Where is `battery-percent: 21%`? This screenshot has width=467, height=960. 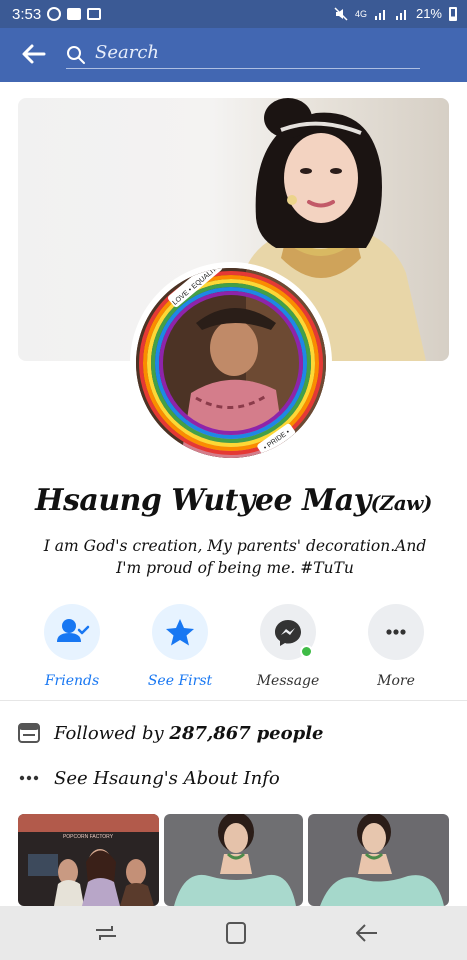 battery-percent: 21% is located at coordinates (428, 13).